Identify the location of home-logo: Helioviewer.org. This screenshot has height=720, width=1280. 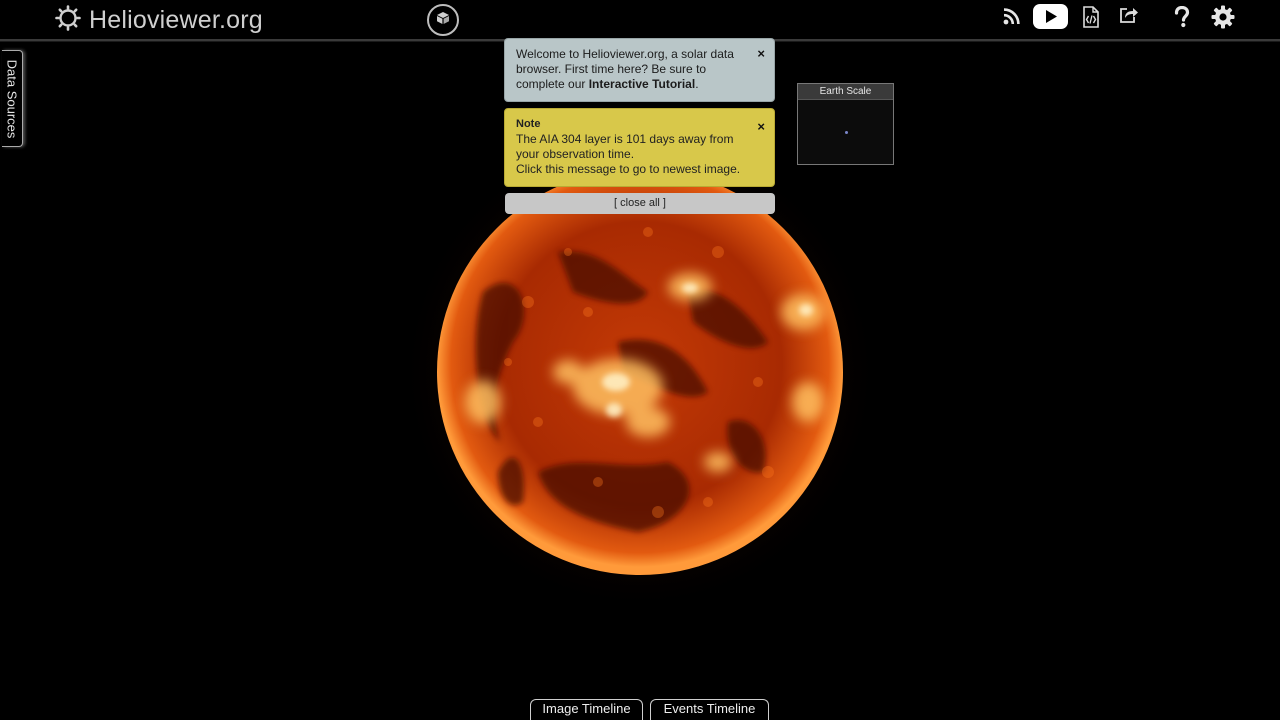
(159, 20).